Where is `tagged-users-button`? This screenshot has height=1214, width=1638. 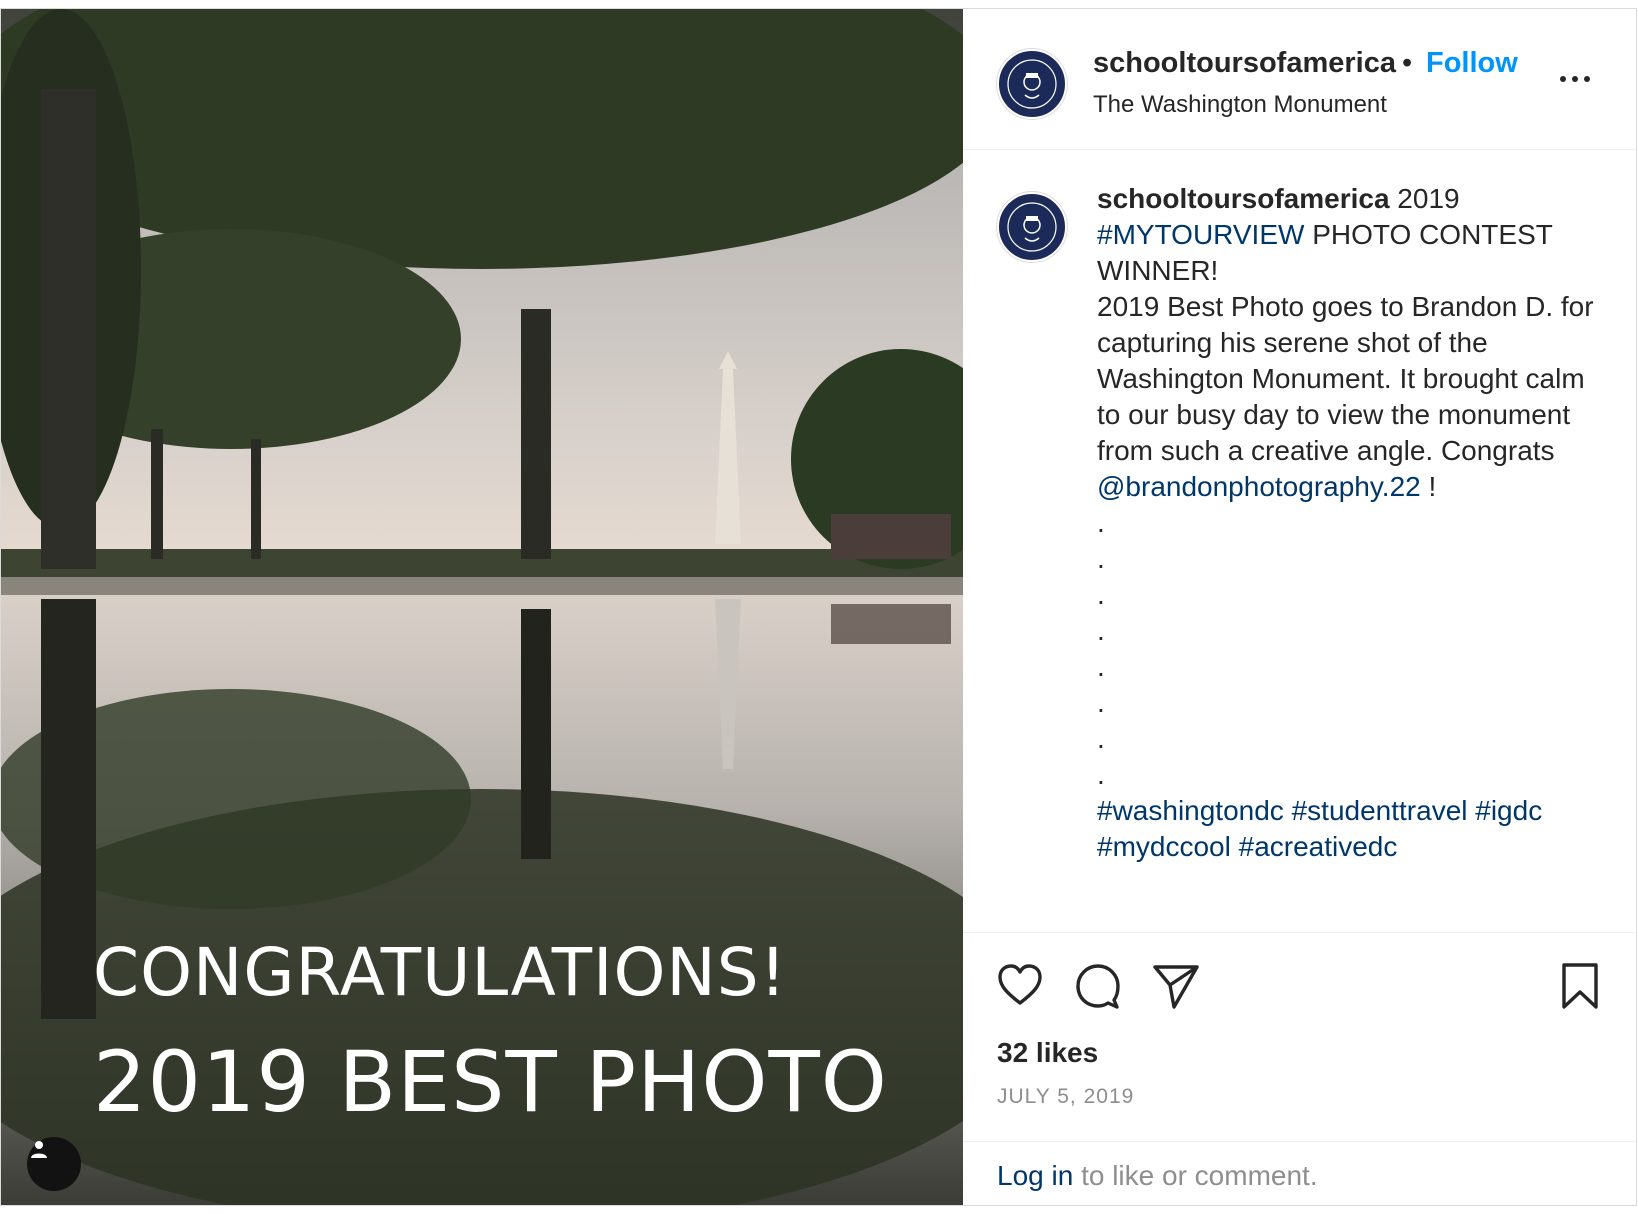 tagged-users-button is located at coordinates (54, 1164).